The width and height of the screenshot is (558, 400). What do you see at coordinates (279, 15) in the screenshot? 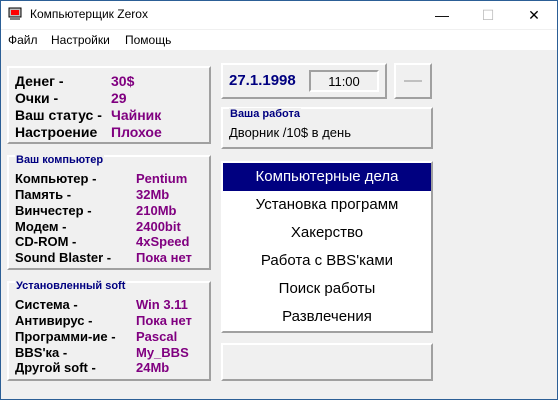
I see `title-bar: Компьютерщик Zerox — ☐ ✕` at bounding box center [279, 15].